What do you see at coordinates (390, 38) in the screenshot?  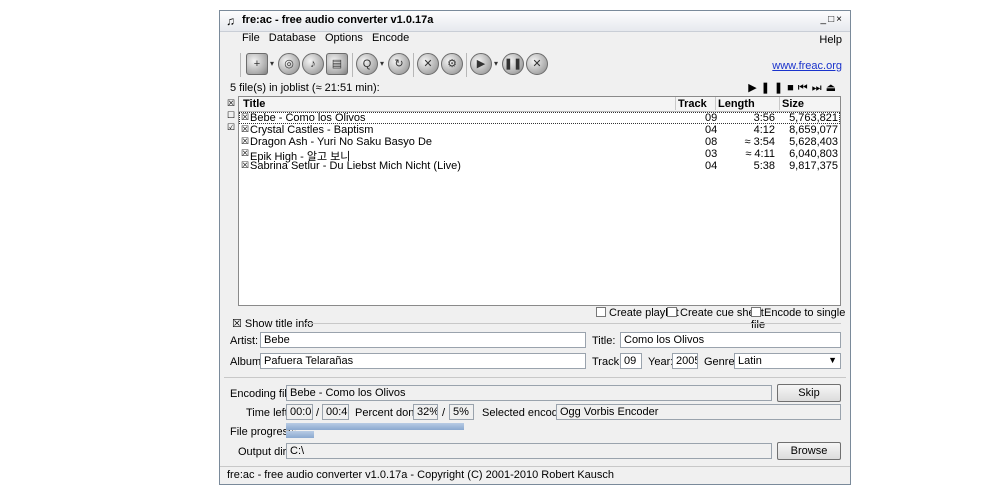 I see `menu-encode: Encode` at bounding box center [390, 38].